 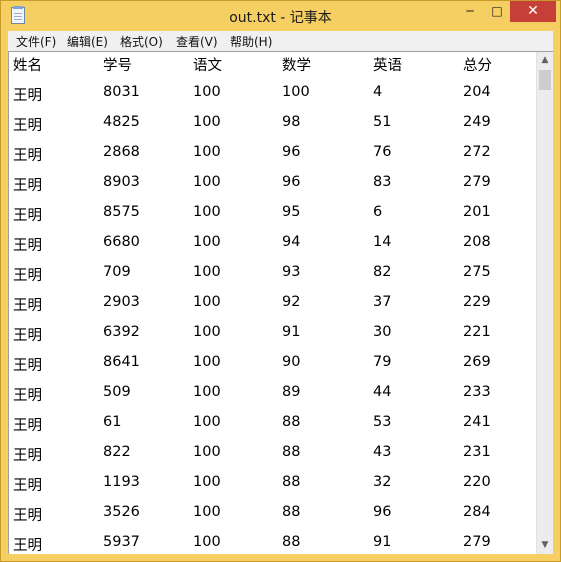 What do you see at coordinates (272, 69) in the screenshot?
I see `header-row: 姓名 学号 语文 数学 英语 总分` at bounding box center [272, 69].